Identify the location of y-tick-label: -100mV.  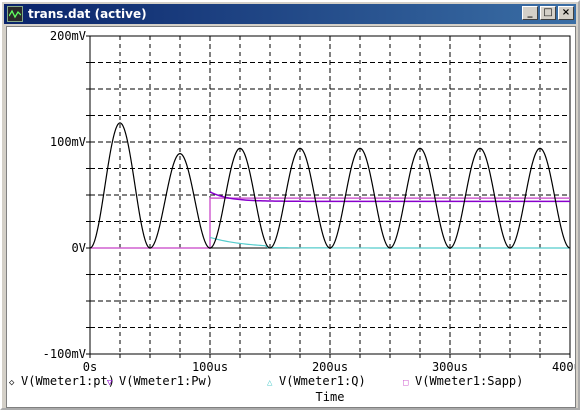
(64, 354).